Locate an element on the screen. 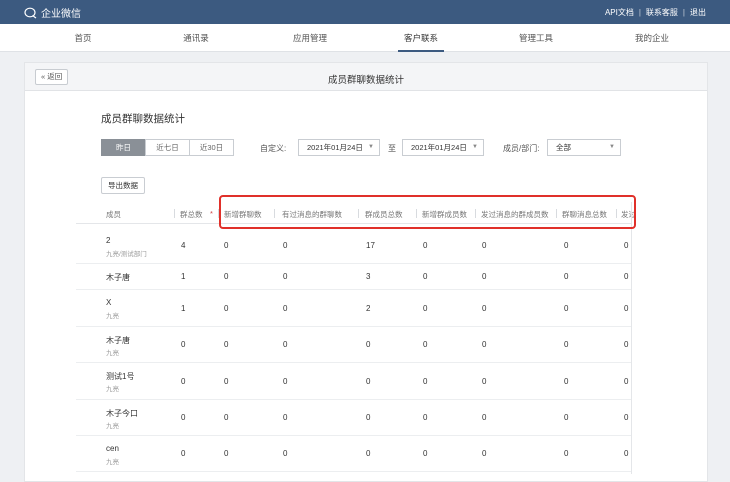  main-nav: 首页 通讯录 应用管理 客户联系 管理工具 我的企业 is located at coordinates (365, 38).